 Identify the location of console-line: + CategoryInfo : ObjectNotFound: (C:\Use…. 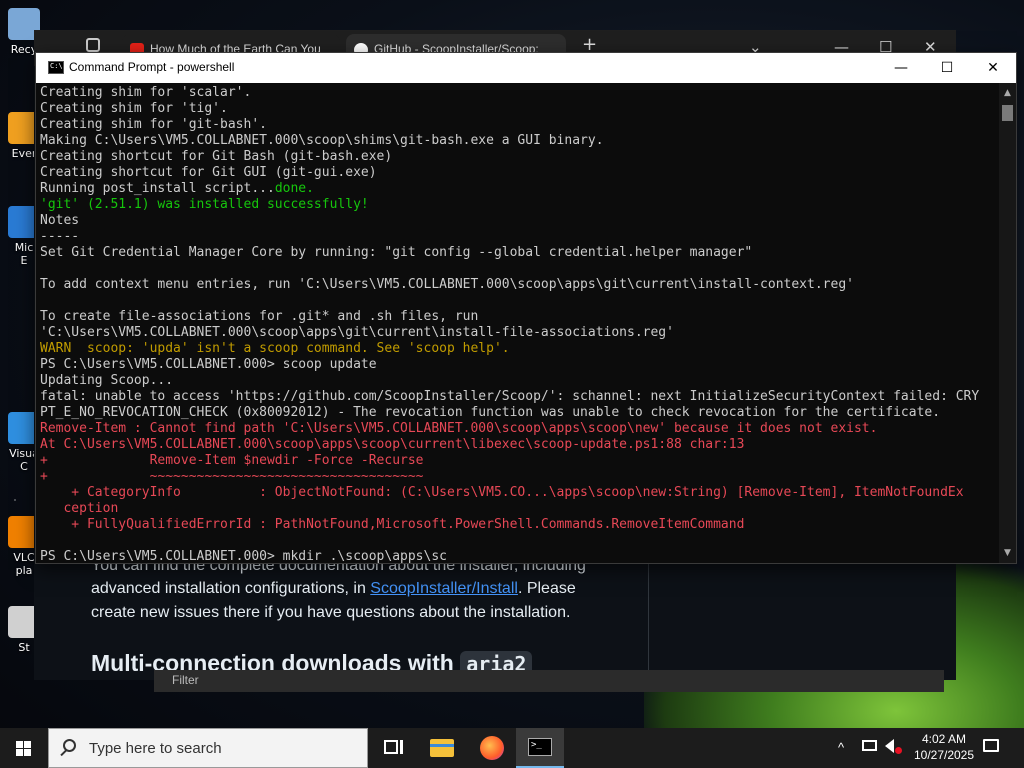
(502, 492).